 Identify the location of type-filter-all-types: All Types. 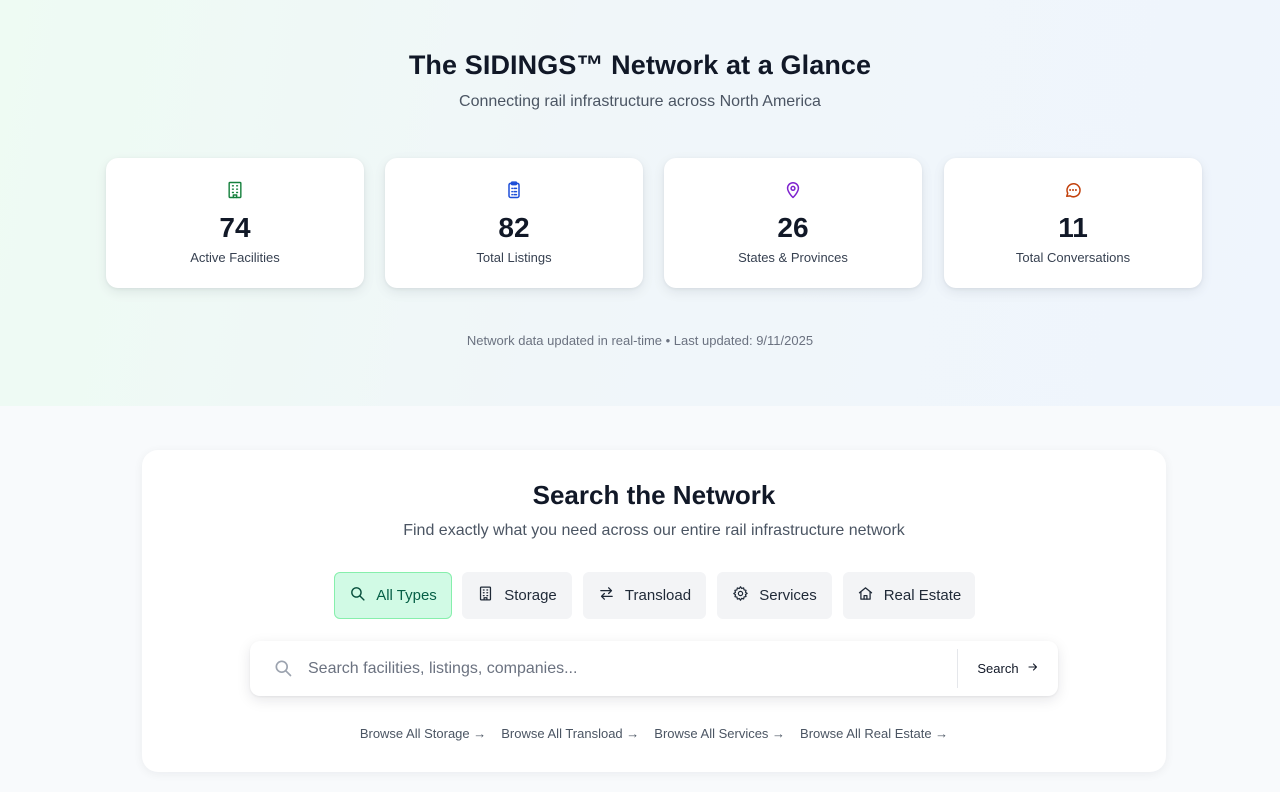
(393, 595).